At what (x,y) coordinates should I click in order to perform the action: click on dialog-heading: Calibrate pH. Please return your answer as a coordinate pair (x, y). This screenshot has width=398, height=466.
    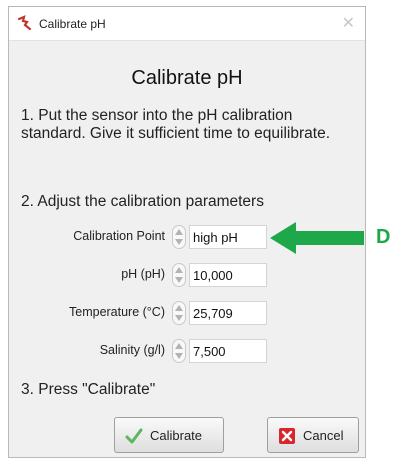
    Looking at the image, I should click on (187, 78).